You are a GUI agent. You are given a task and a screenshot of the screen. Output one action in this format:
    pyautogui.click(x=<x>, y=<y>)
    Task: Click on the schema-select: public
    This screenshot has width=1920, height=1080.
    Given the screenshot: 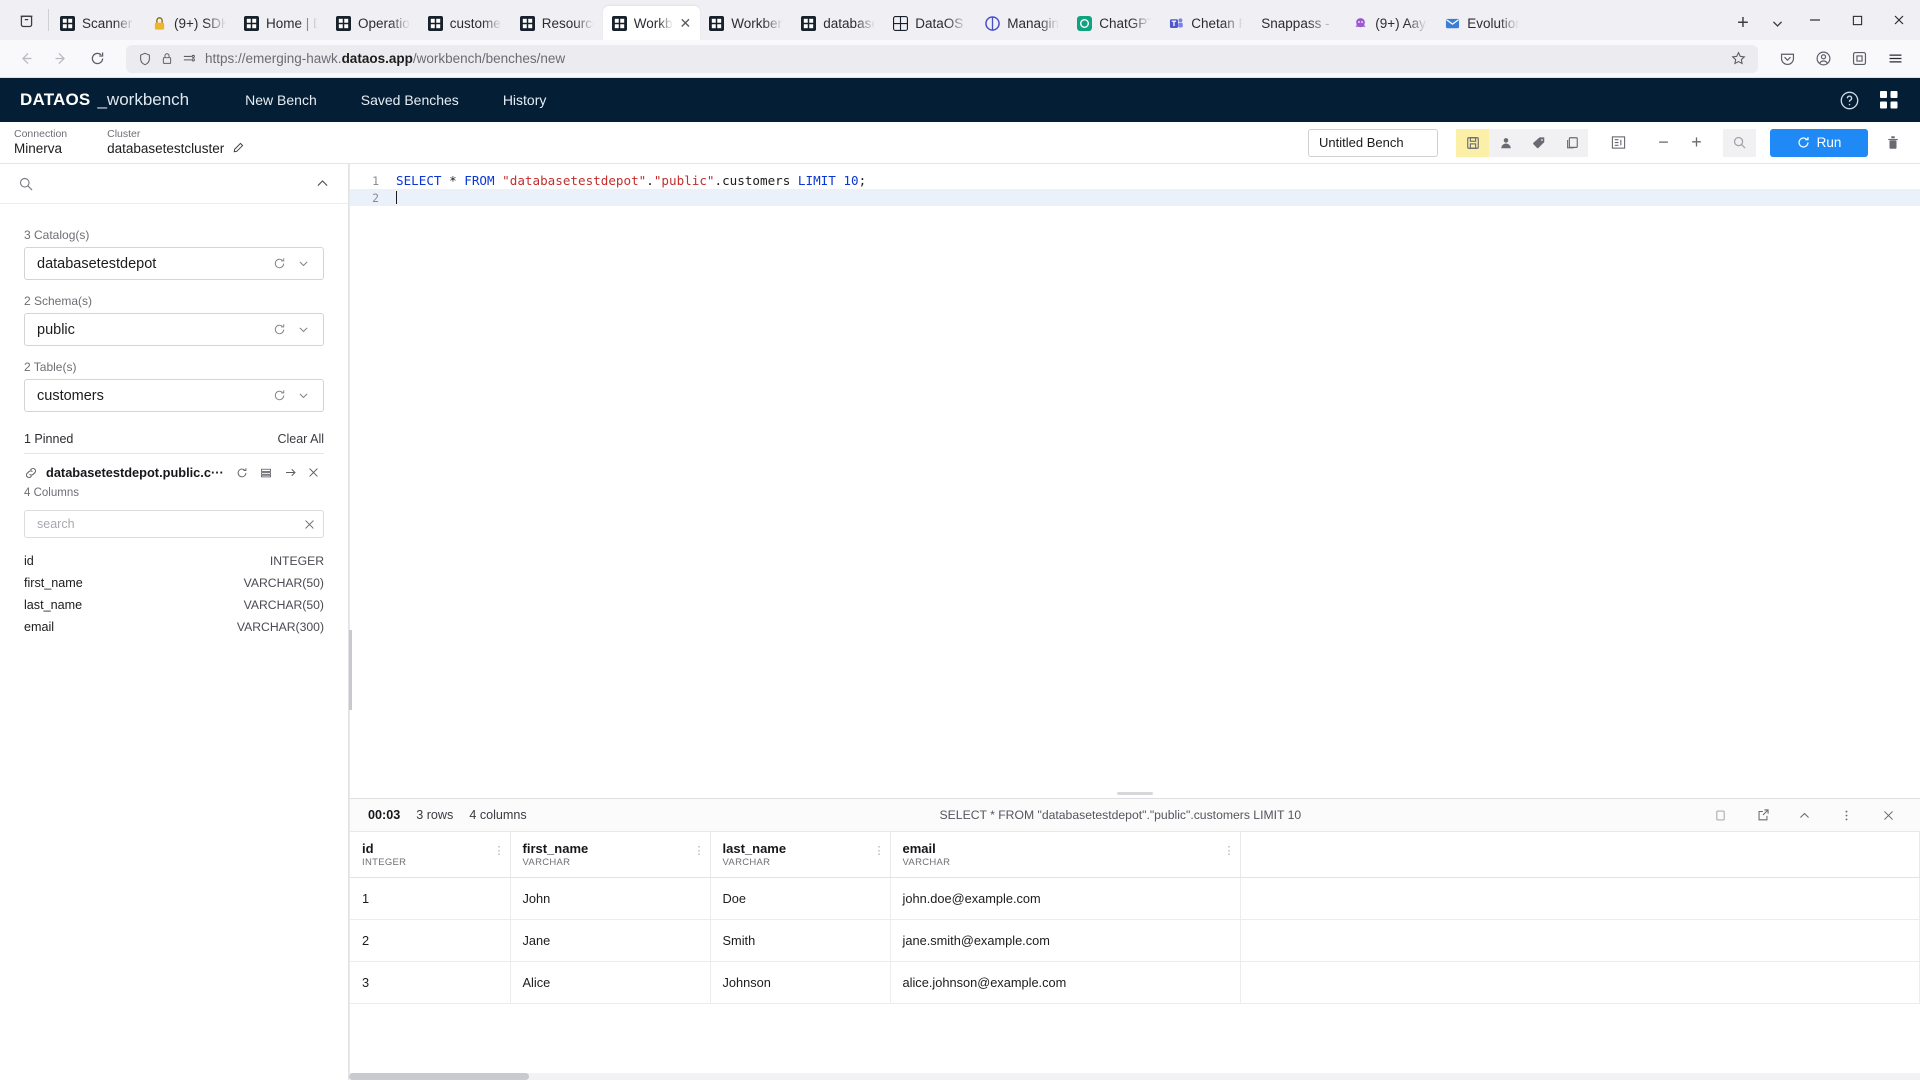 What is the action you would take?
    pyautogui.click(x=174, y=329)
    